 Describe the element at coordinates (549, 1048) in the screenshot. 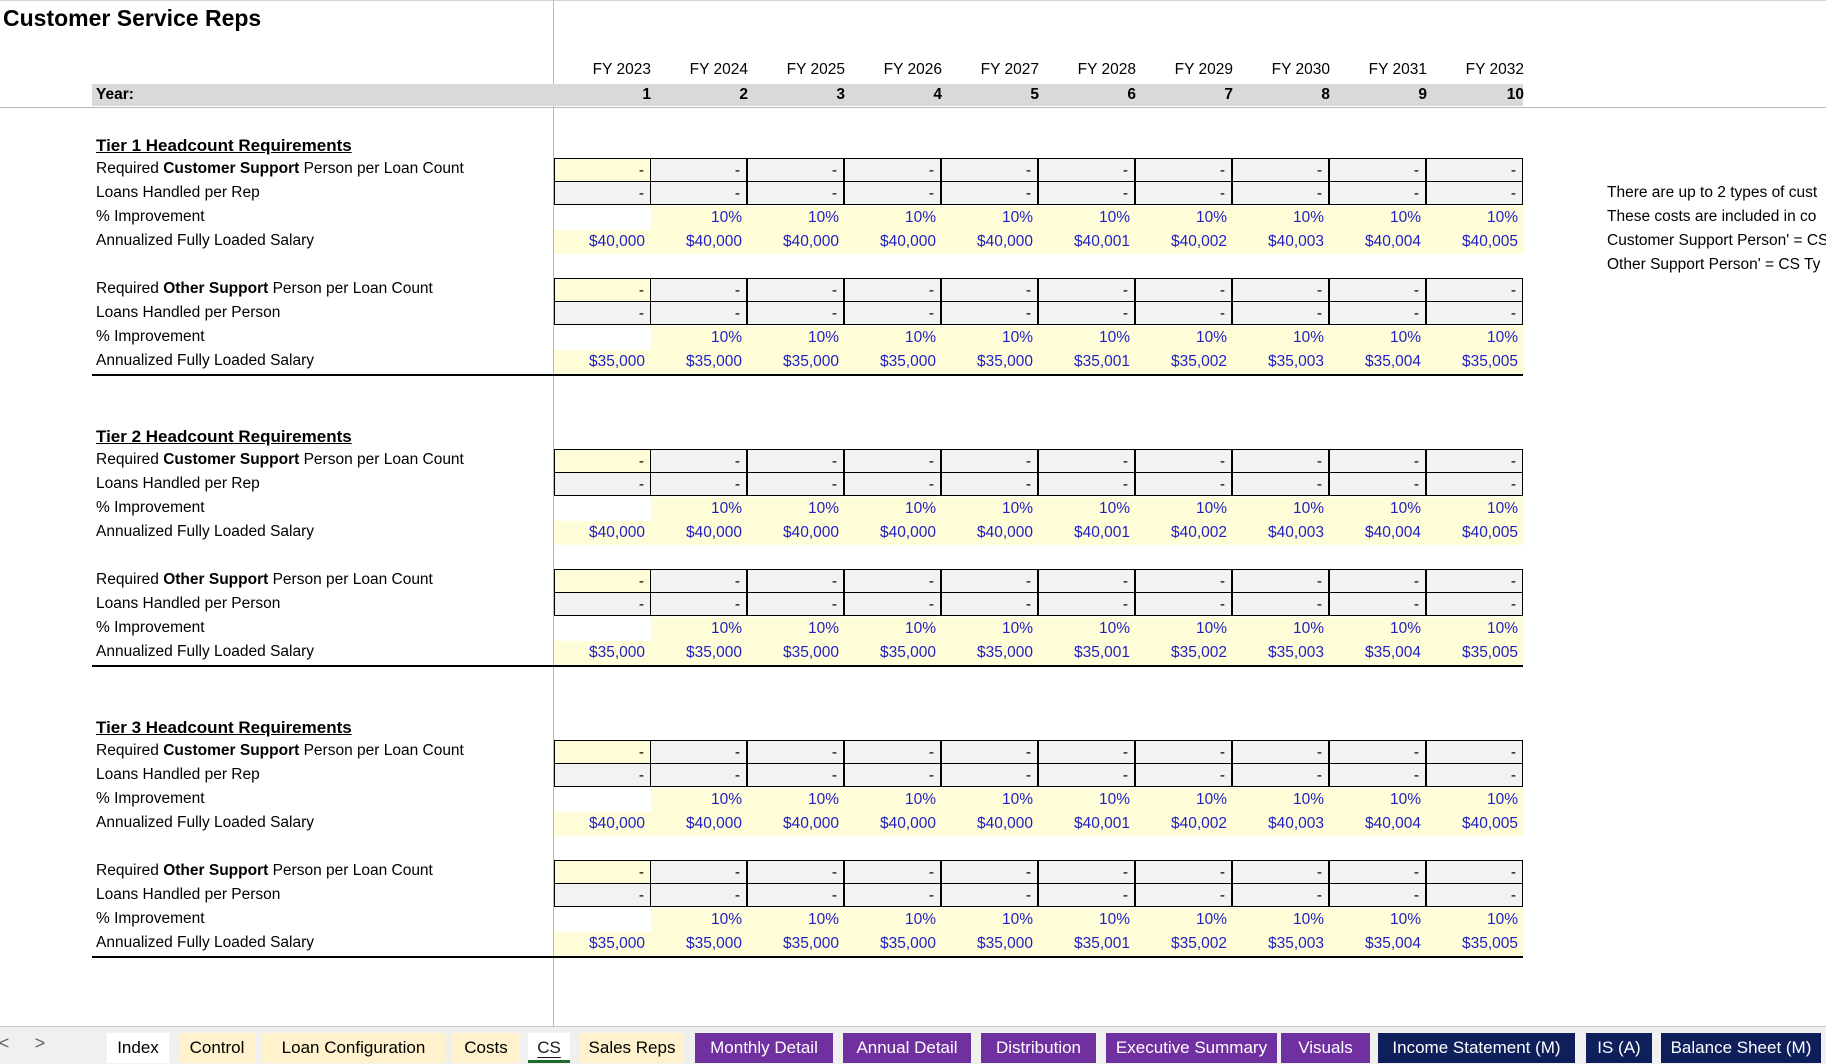

I see `sheet-tab-cs: CS` at that location.